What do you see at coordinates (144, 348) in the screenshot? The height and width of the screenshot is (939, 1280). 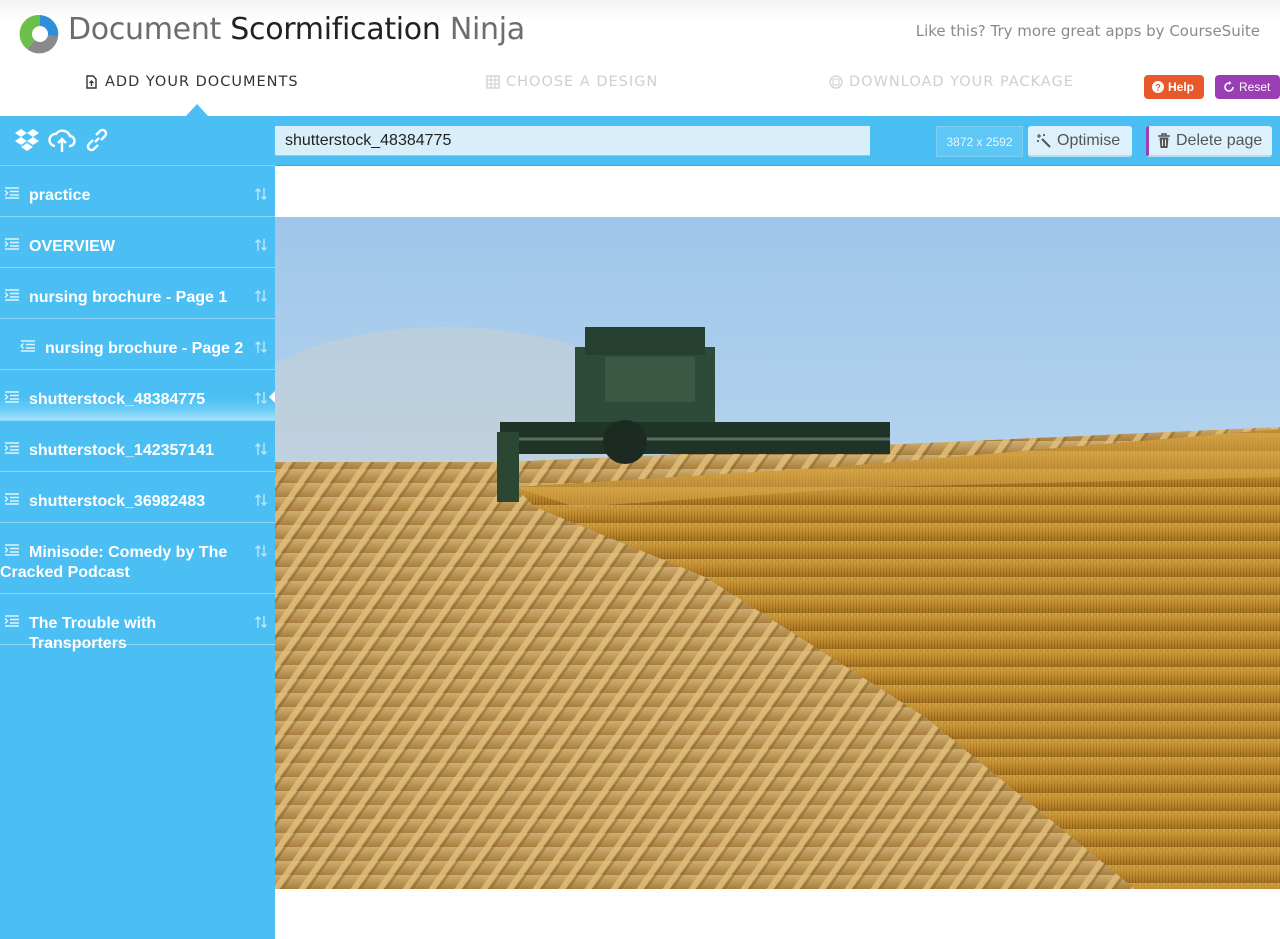 I see `list-item-label: nursing brochure - Page 2` at bounding box center [144, 348].